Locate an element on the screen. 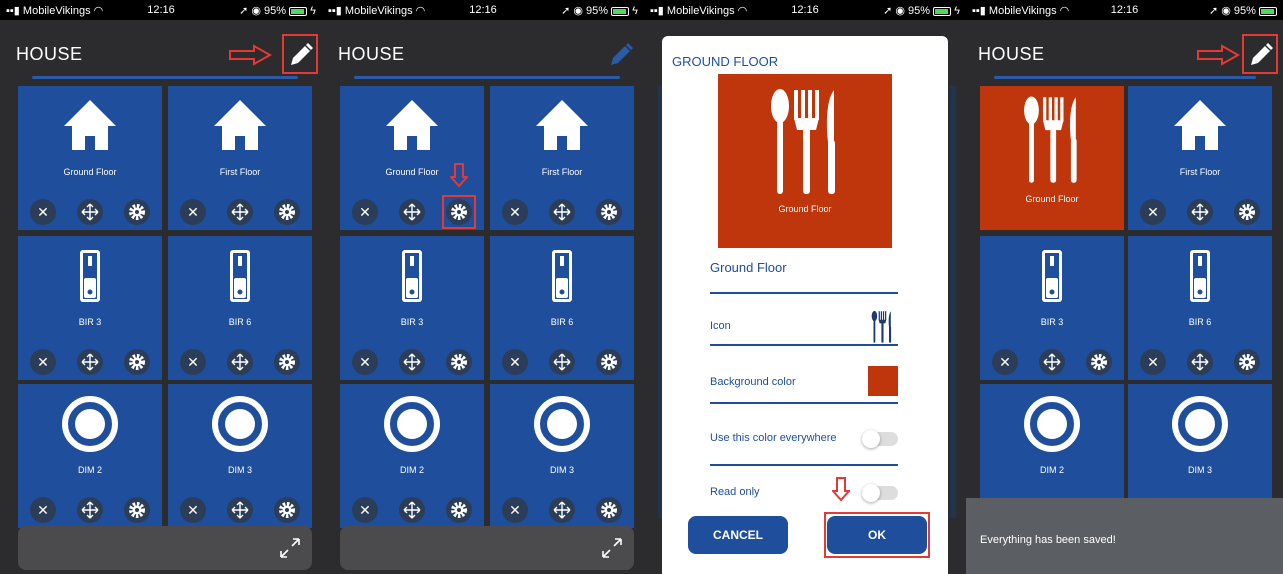 Image resolution: width=1283 pixels, height=574 pixels. name-field: Ground Floor is located at coordinates (804, 277).